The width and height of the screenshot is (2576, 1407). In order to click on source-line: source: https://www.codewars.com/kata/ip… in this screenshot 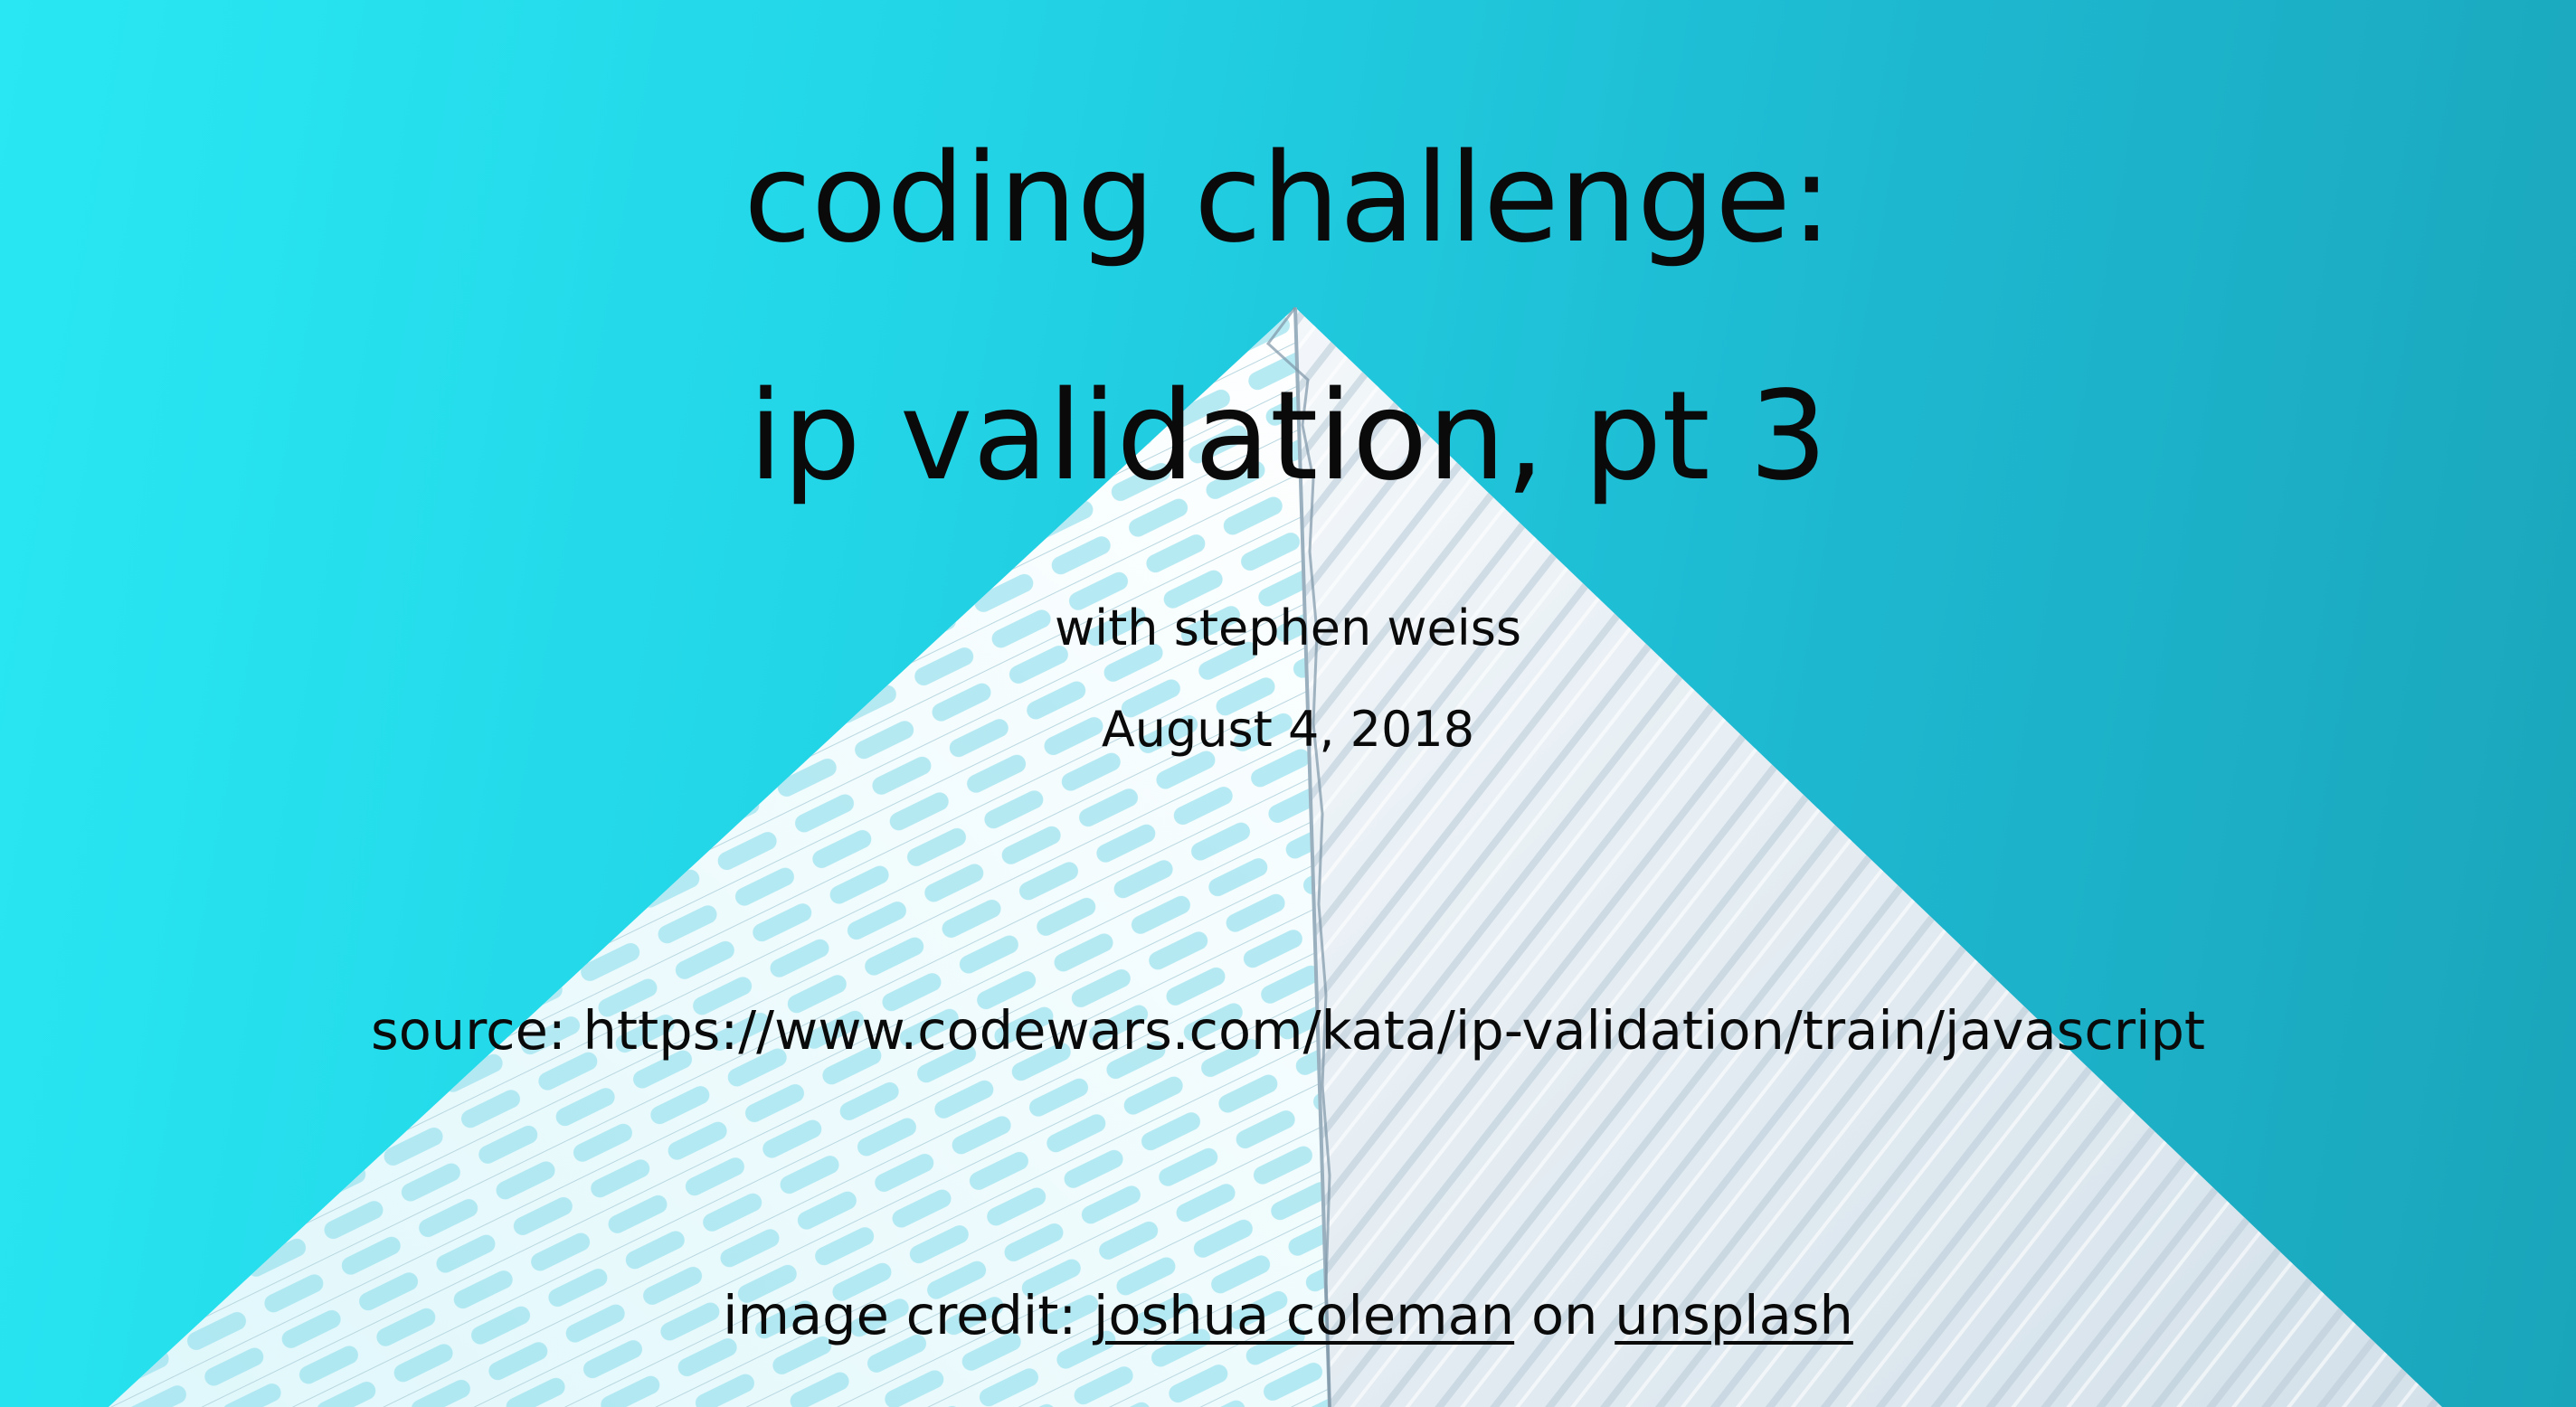, I will do `click(1288, 1030)`.